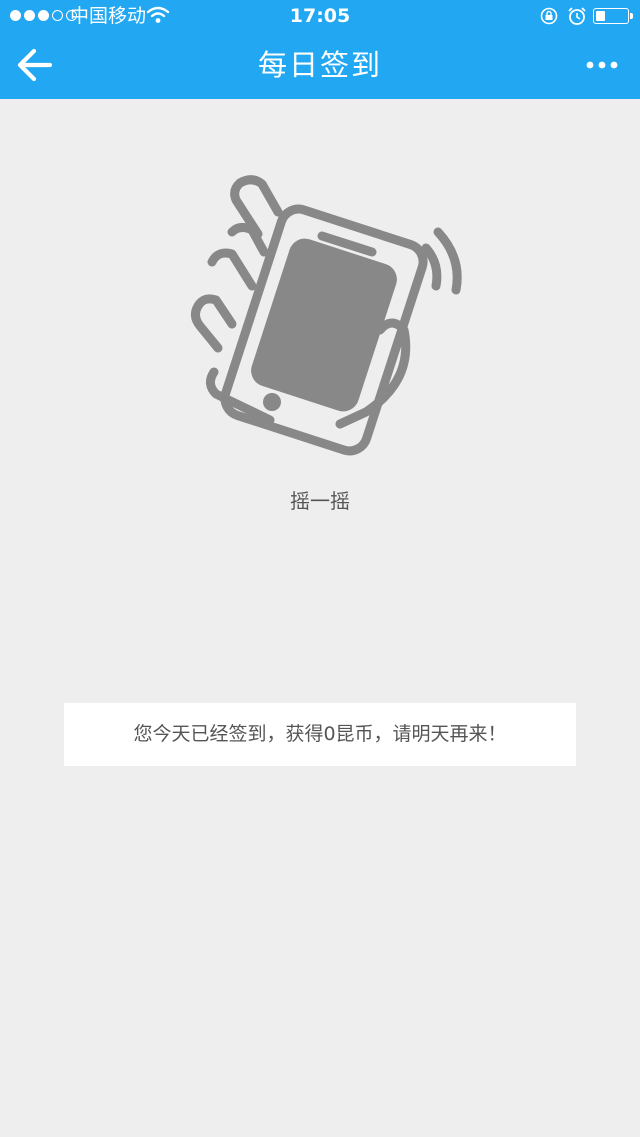  I want to click on battery-icon, so click(613, 16).